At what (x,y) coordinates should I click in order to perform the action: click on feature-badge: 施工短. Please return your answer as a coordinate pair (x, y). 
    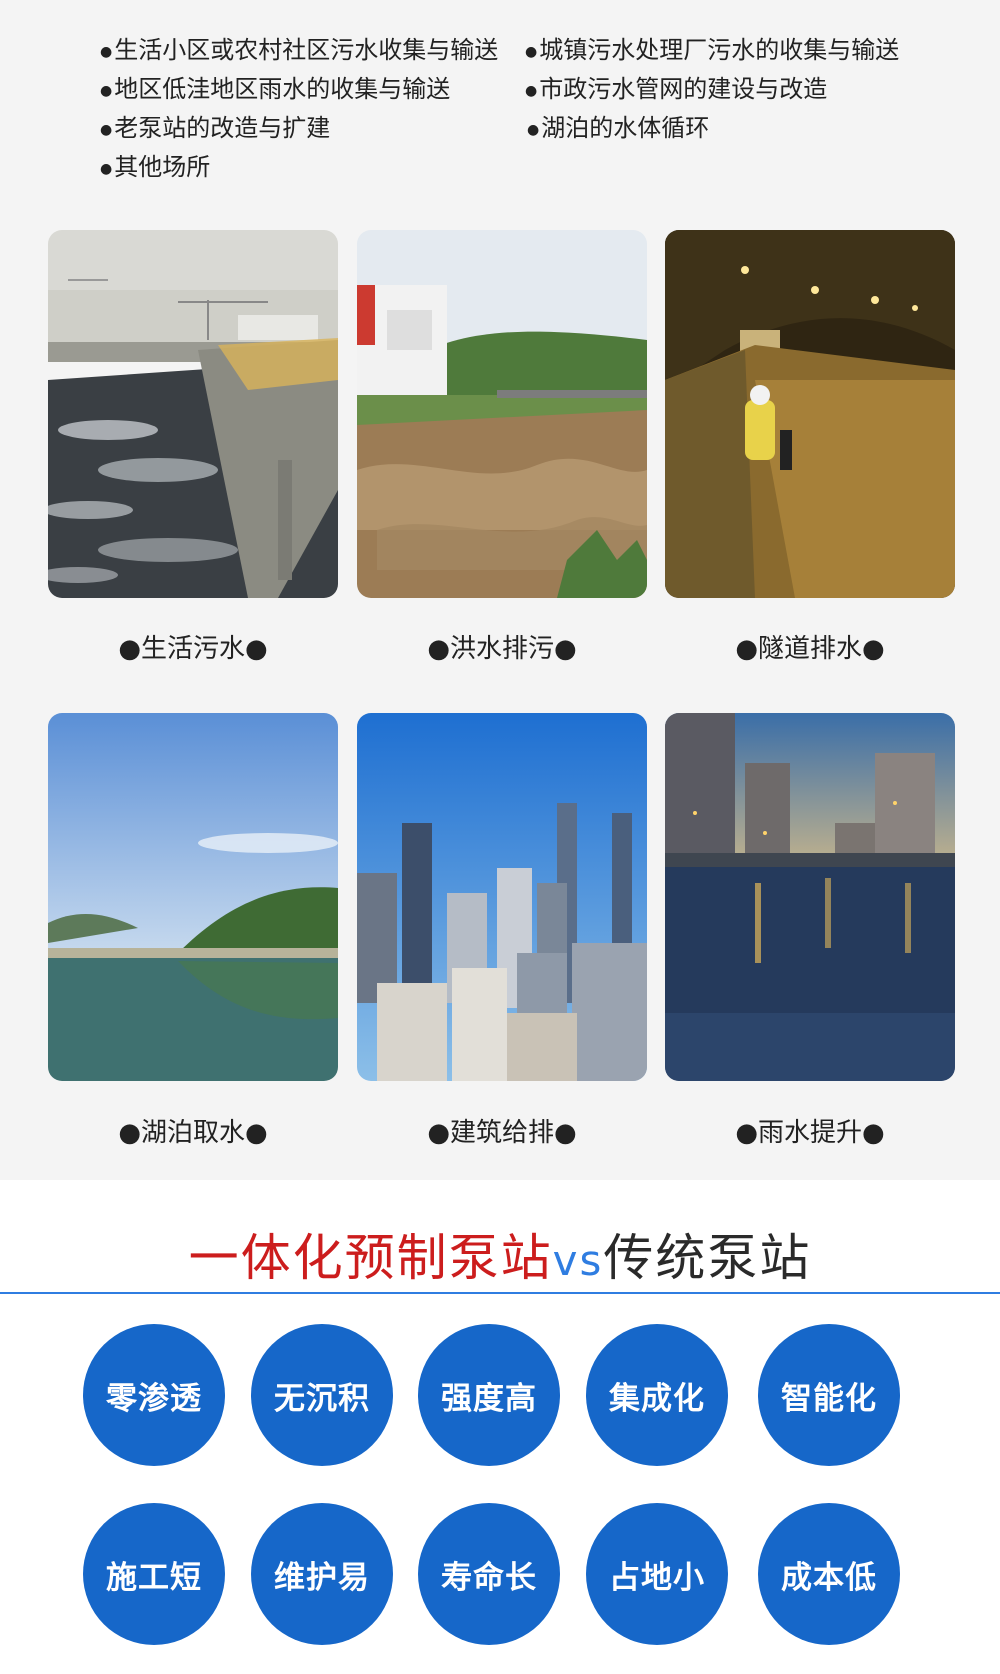
    Looking at the image, I should click on (154, 1574).